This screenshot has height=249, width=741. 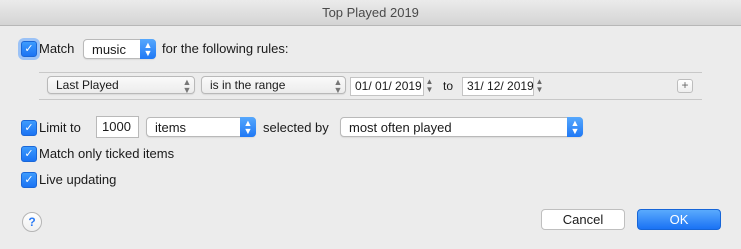 What do you see at coordinates (296, 127) in the screenshot?
I see `selected-by-label: selected by` at bounding box center [296, 127].